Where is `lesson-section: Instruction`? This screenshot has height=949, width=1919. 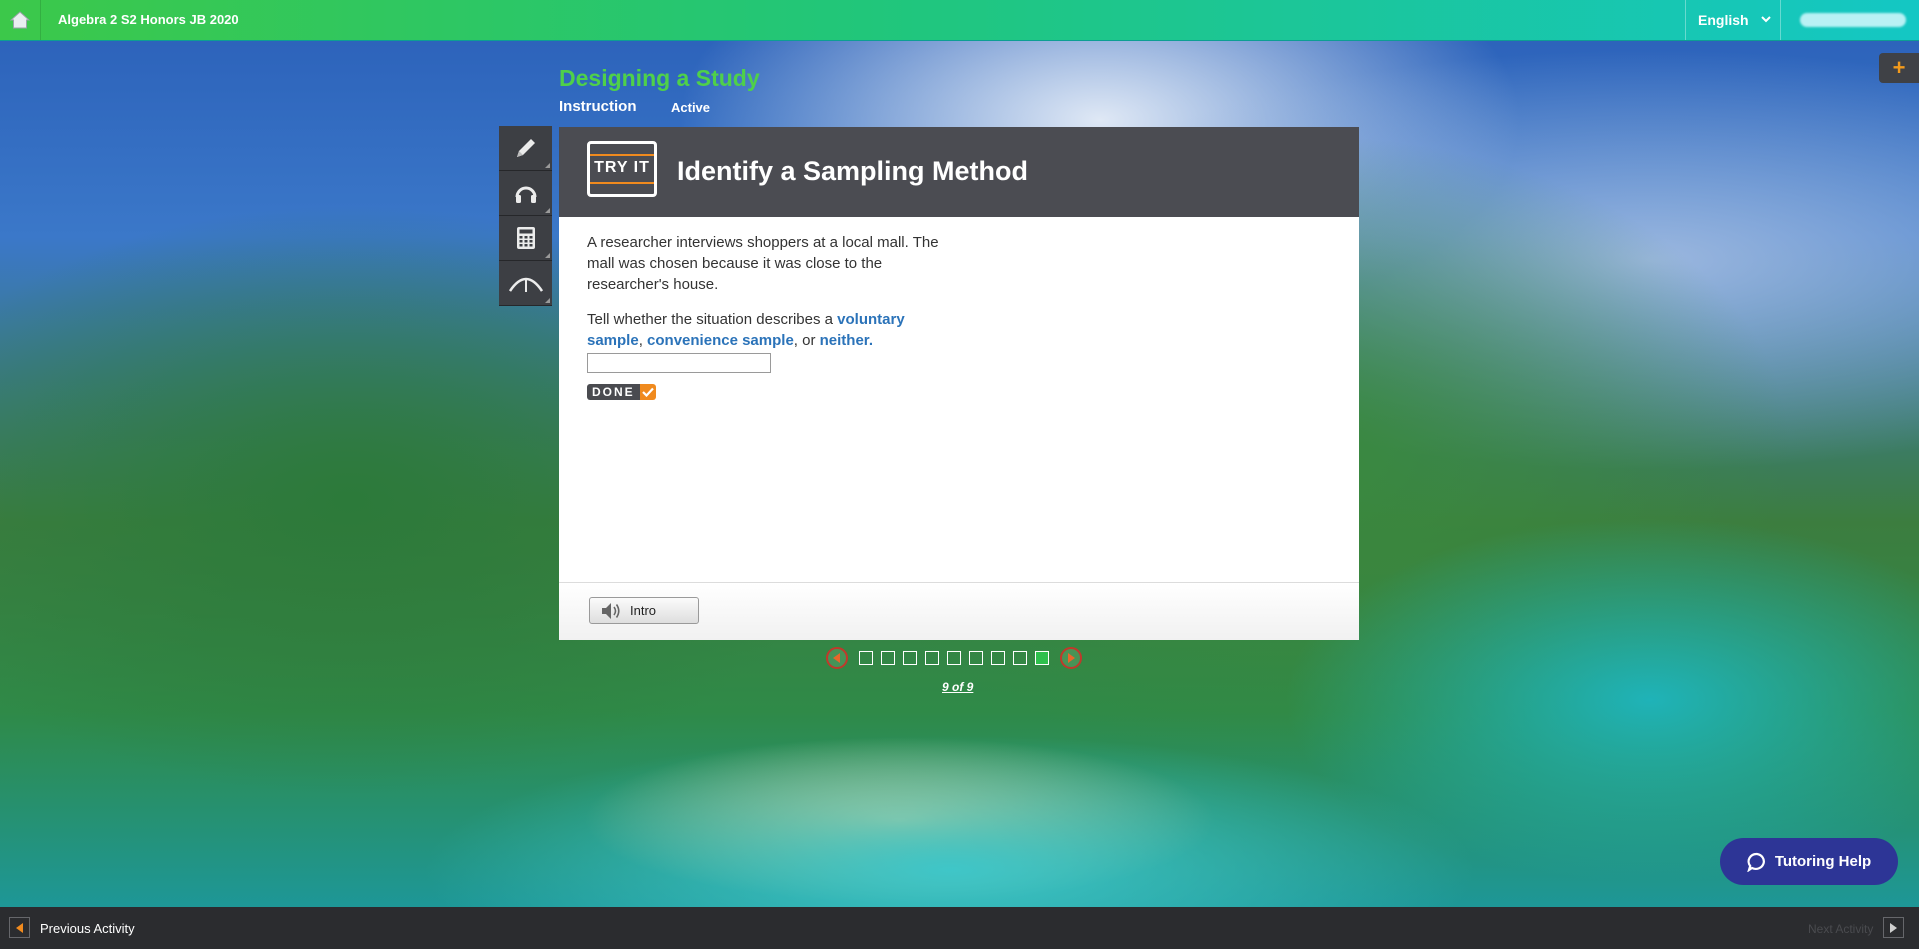 lesson-section: Instruction is located at coordinates (598, 106).